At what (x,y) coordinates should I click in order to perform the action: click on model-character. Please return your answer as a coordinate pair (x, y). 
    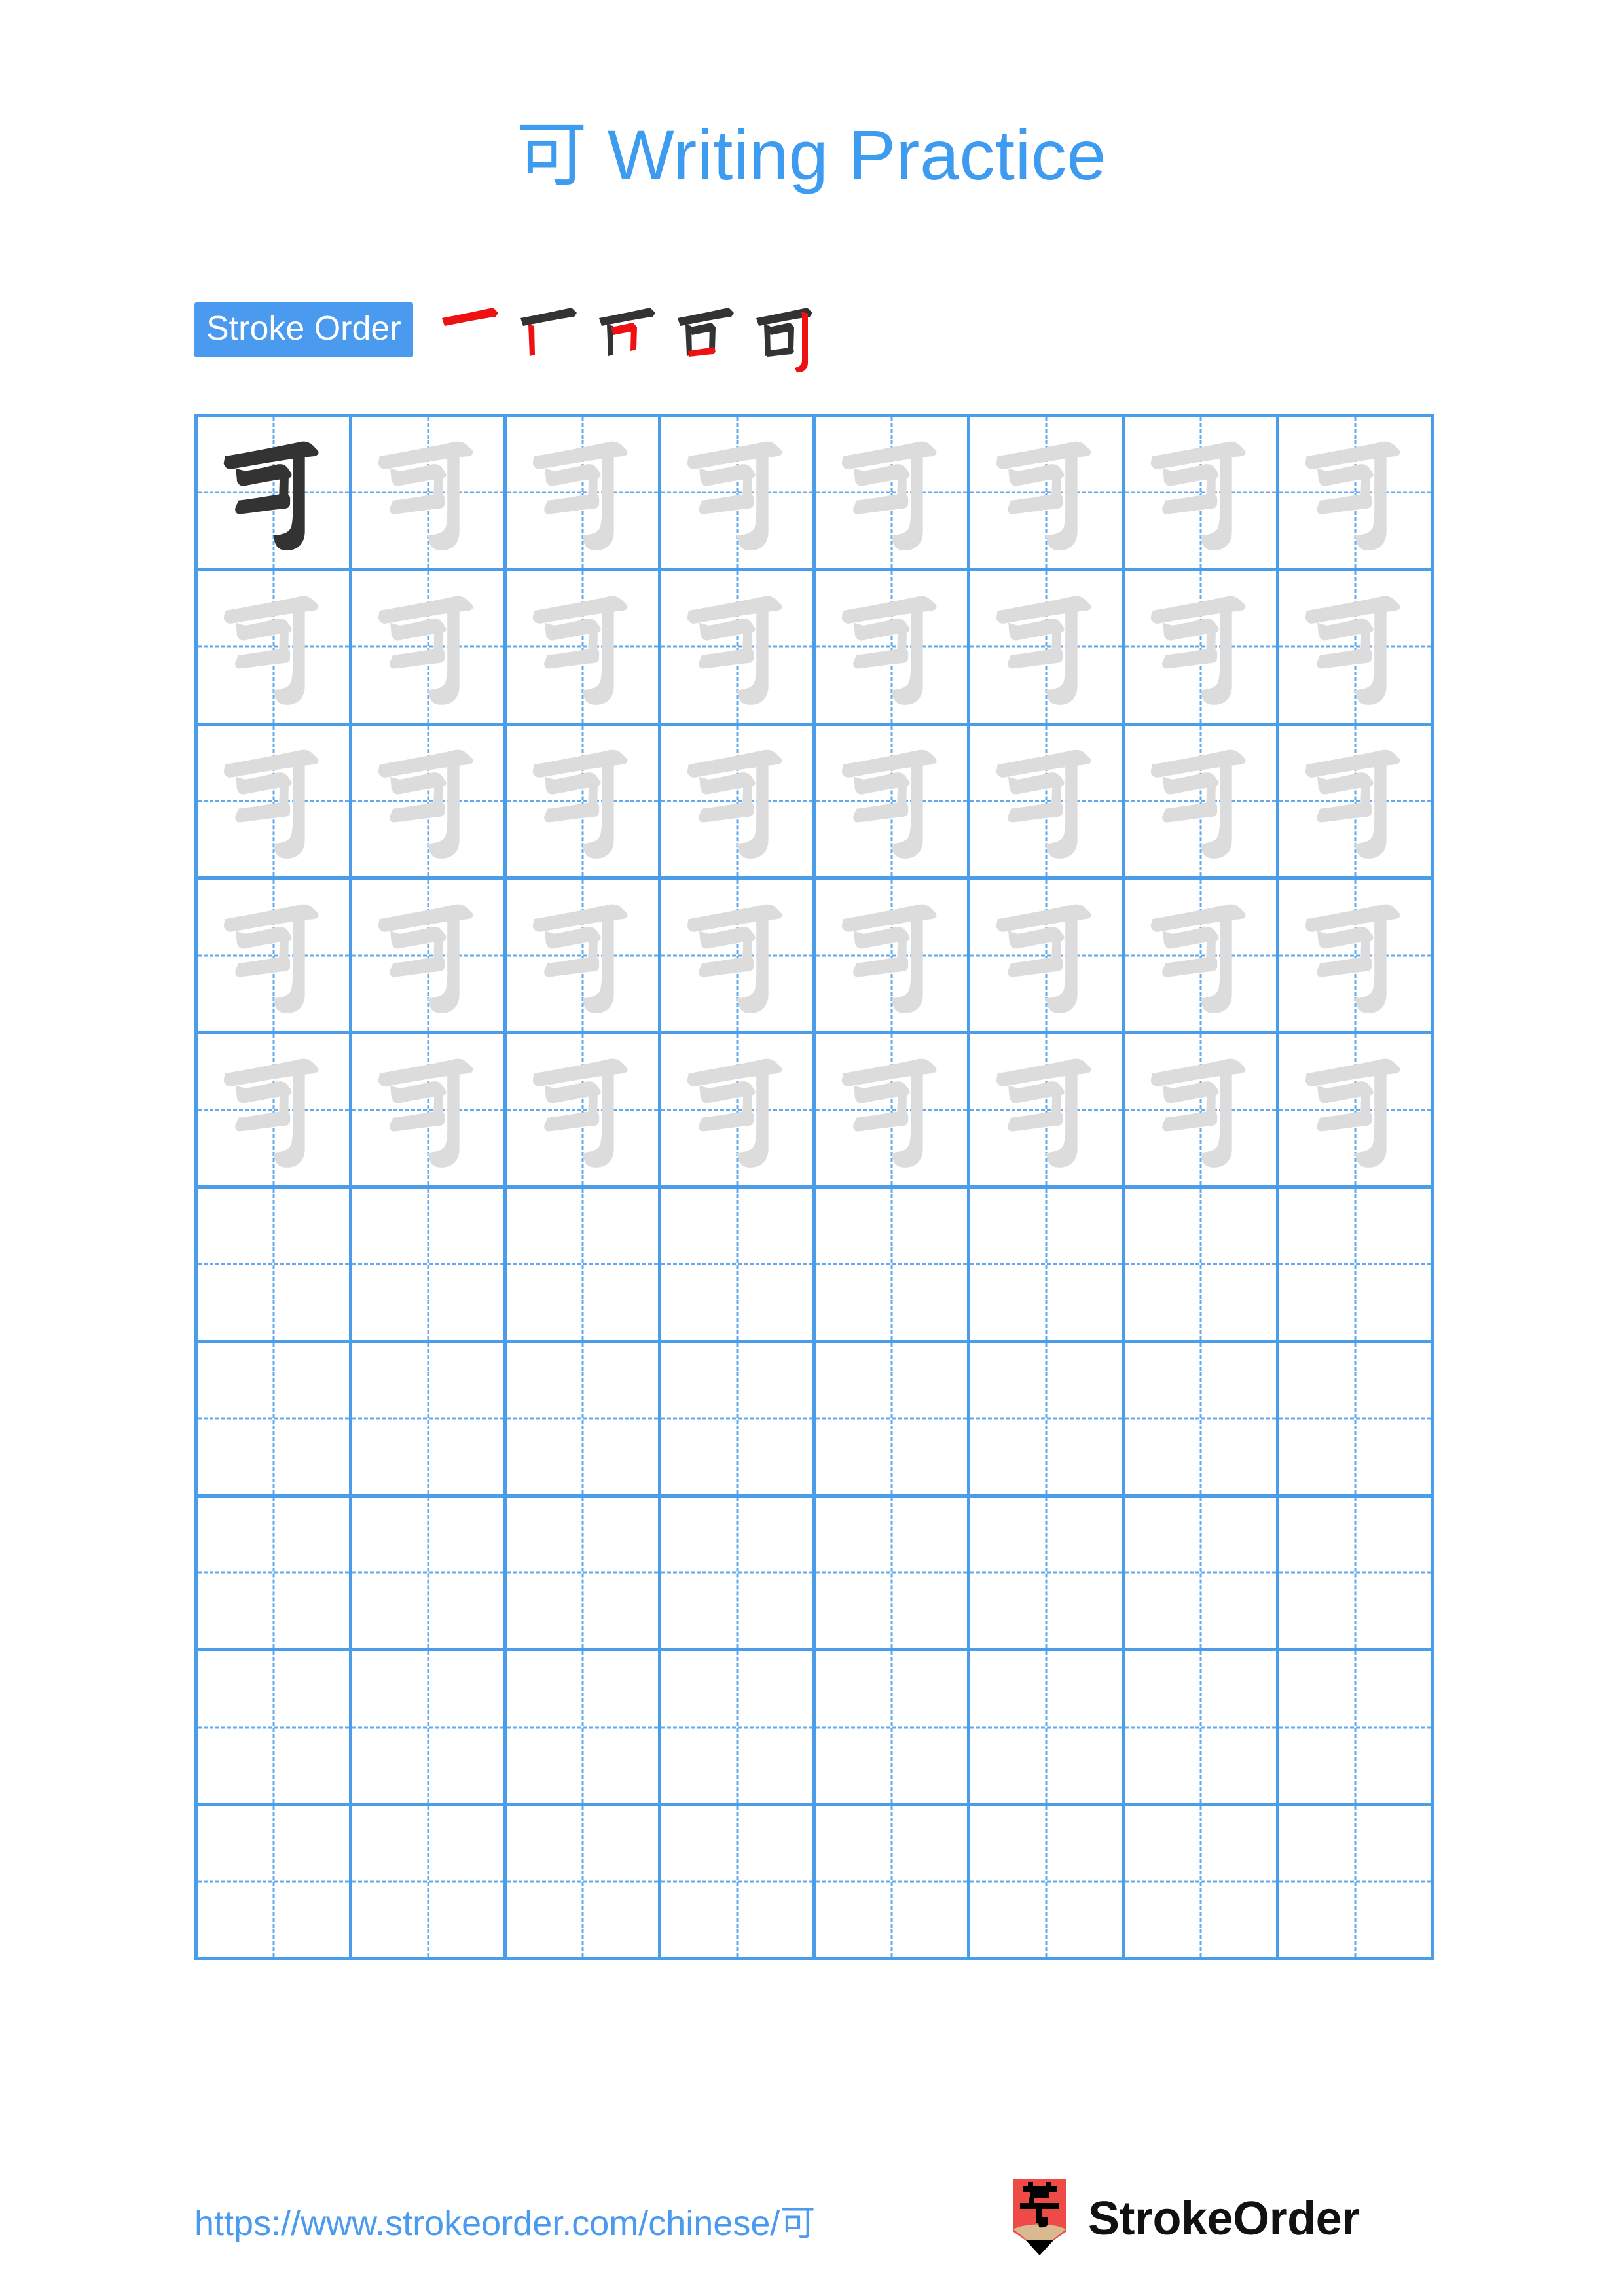
    Looking at the image, I should click on (273, 492).